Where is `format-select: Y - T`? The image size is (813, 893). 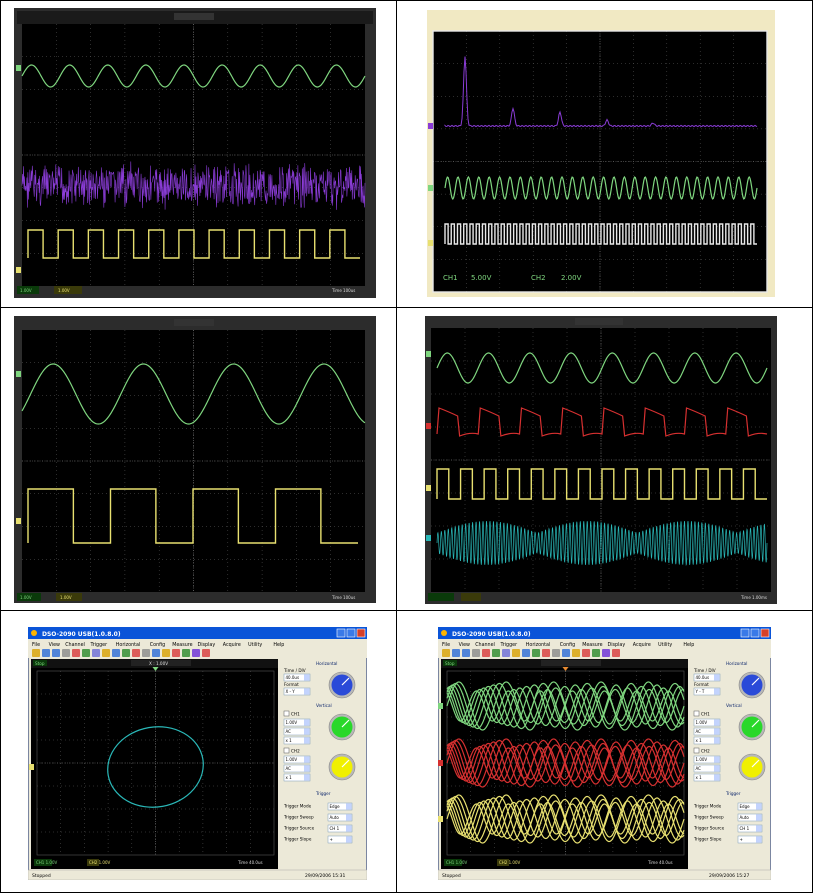
format-select: Y - T is located at coordinates (707, 691).